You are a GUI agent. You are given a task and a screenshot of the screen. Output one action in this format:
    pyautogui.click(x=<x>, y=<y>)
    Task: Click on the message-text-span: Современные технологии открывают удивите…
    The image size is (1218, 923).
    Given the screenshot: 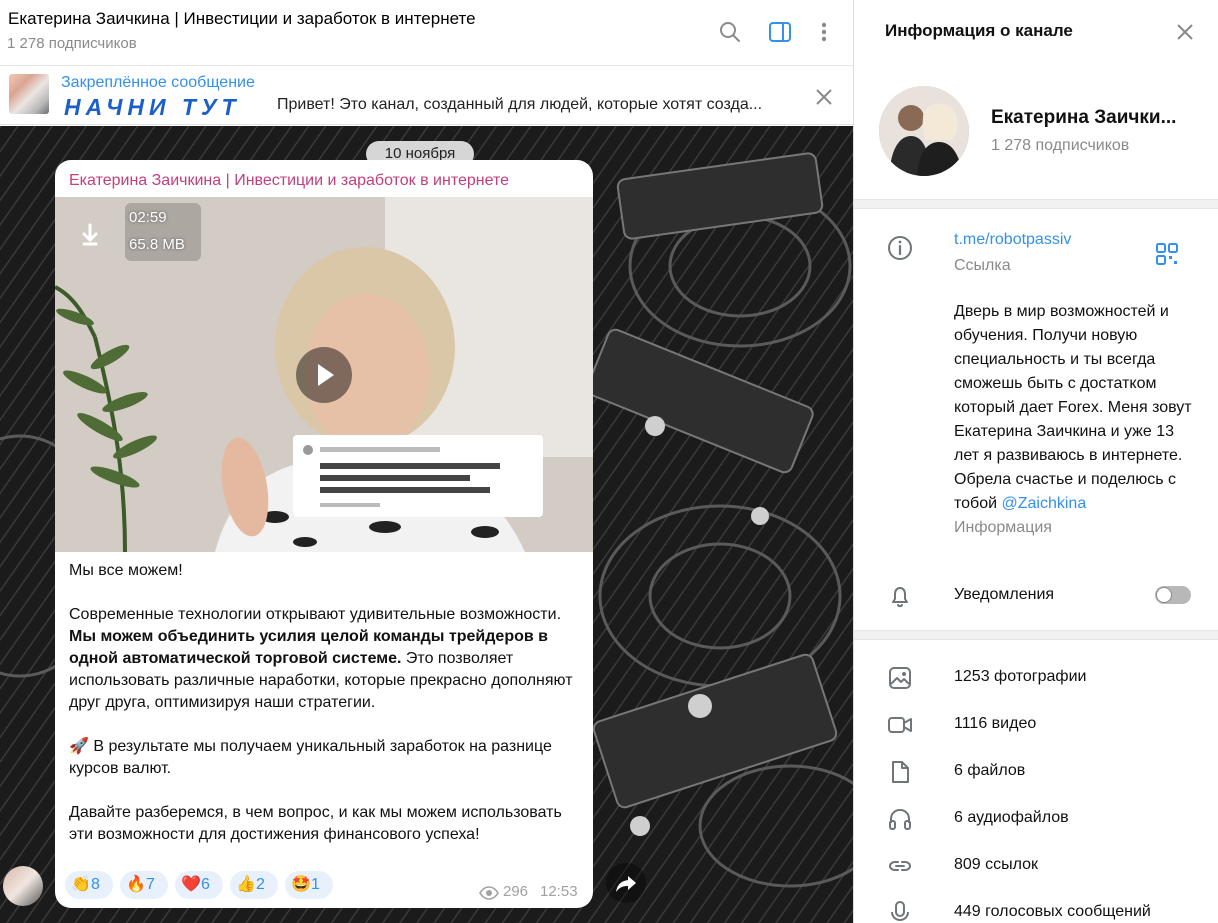 What is the action you would take?
    pyautogui.click(x=315, y=614)
    